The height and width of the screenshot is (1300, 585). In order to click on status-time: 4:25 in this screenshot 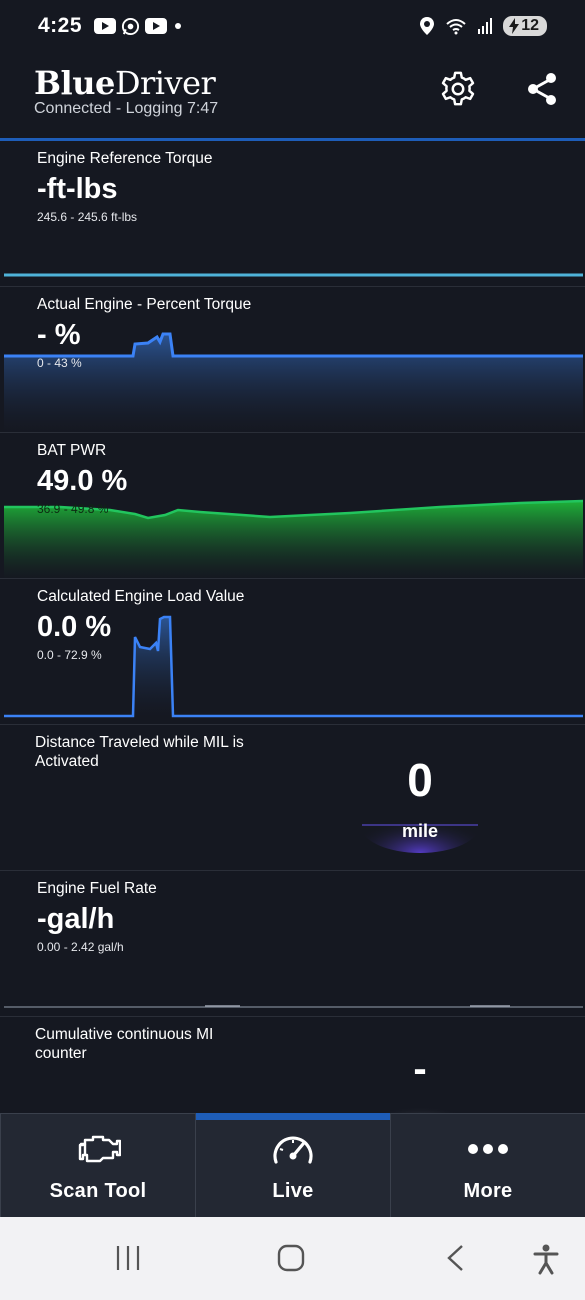, I will do `click(60, 25)`.